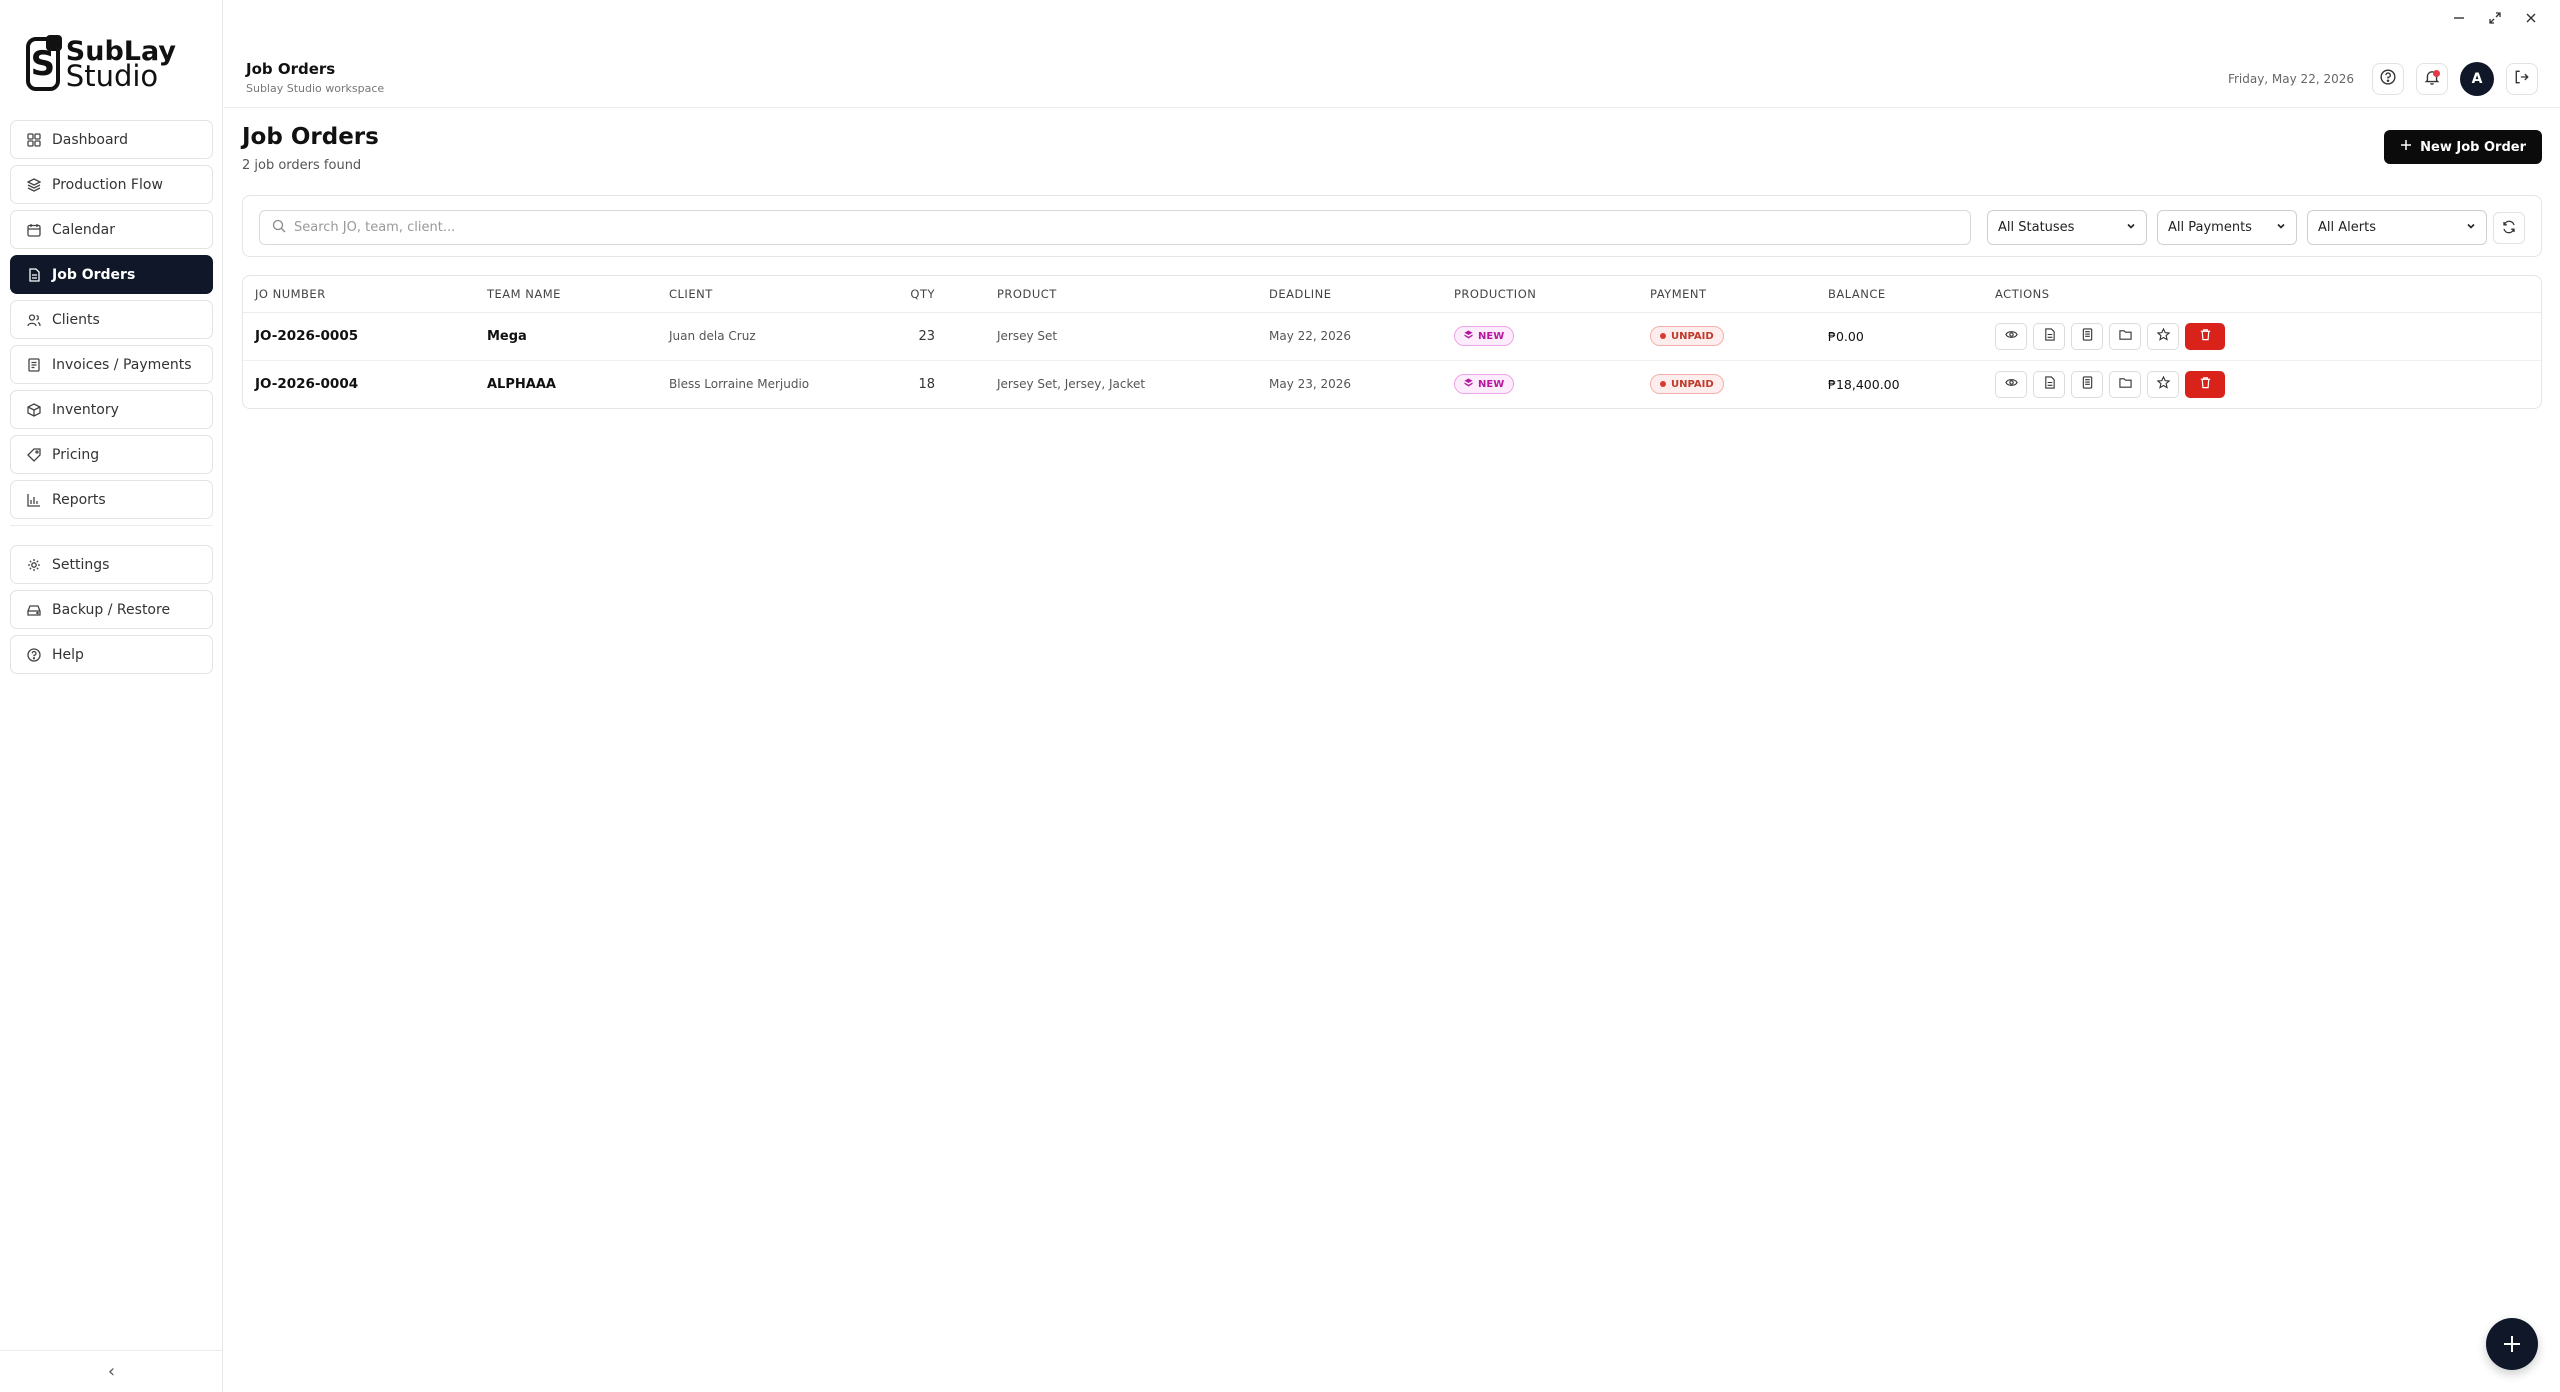 This screenshot has width=2560, height=1392. I want to click on client-name: Juan dela Cruz, so click(777, 336).